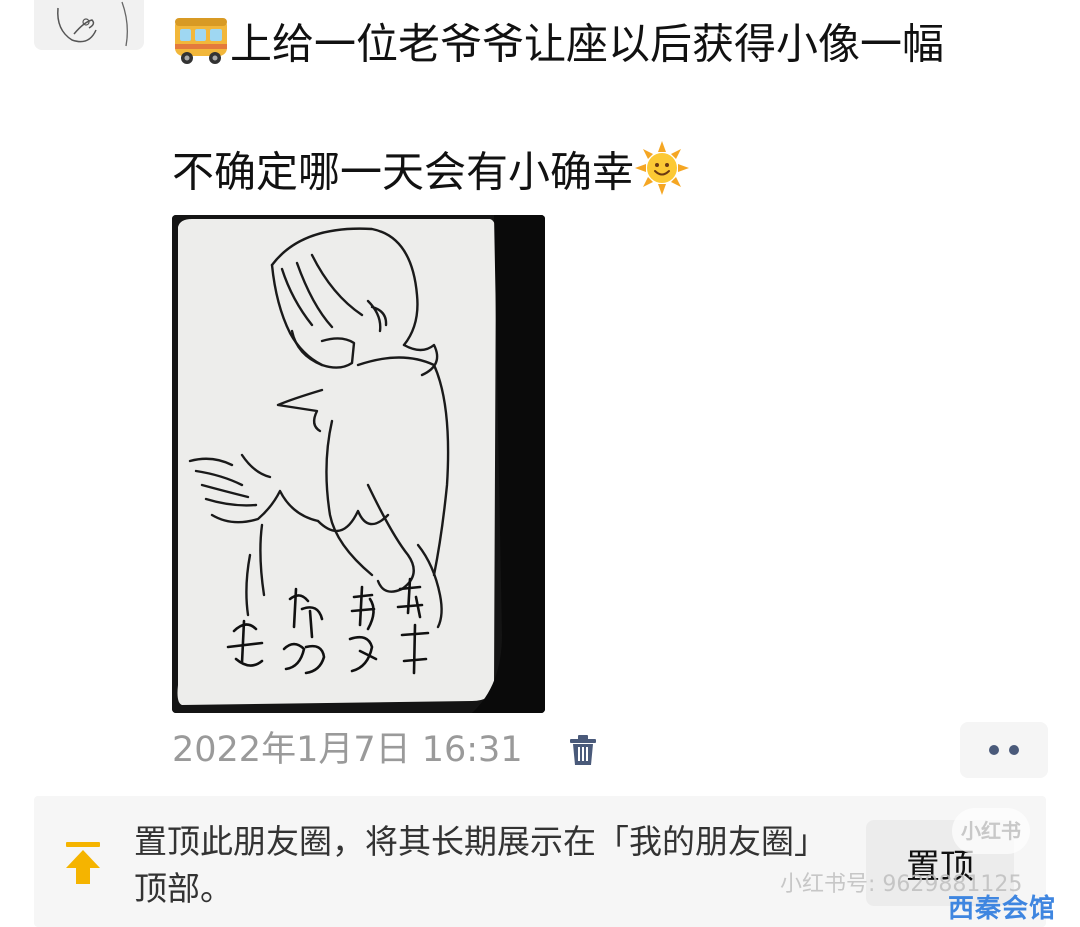 The image size is (1080, 927). What do you see at coordinates (347, 750) in the screenshot?
I see `post-timestamp: 2022年1月7日 16:31` at bounding box center [347, 750].